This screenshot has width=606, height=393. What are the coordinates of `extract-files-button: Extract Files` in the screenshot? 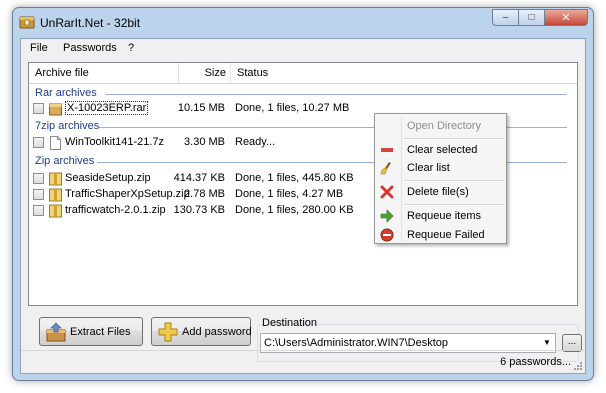 It's located at (91, 331).